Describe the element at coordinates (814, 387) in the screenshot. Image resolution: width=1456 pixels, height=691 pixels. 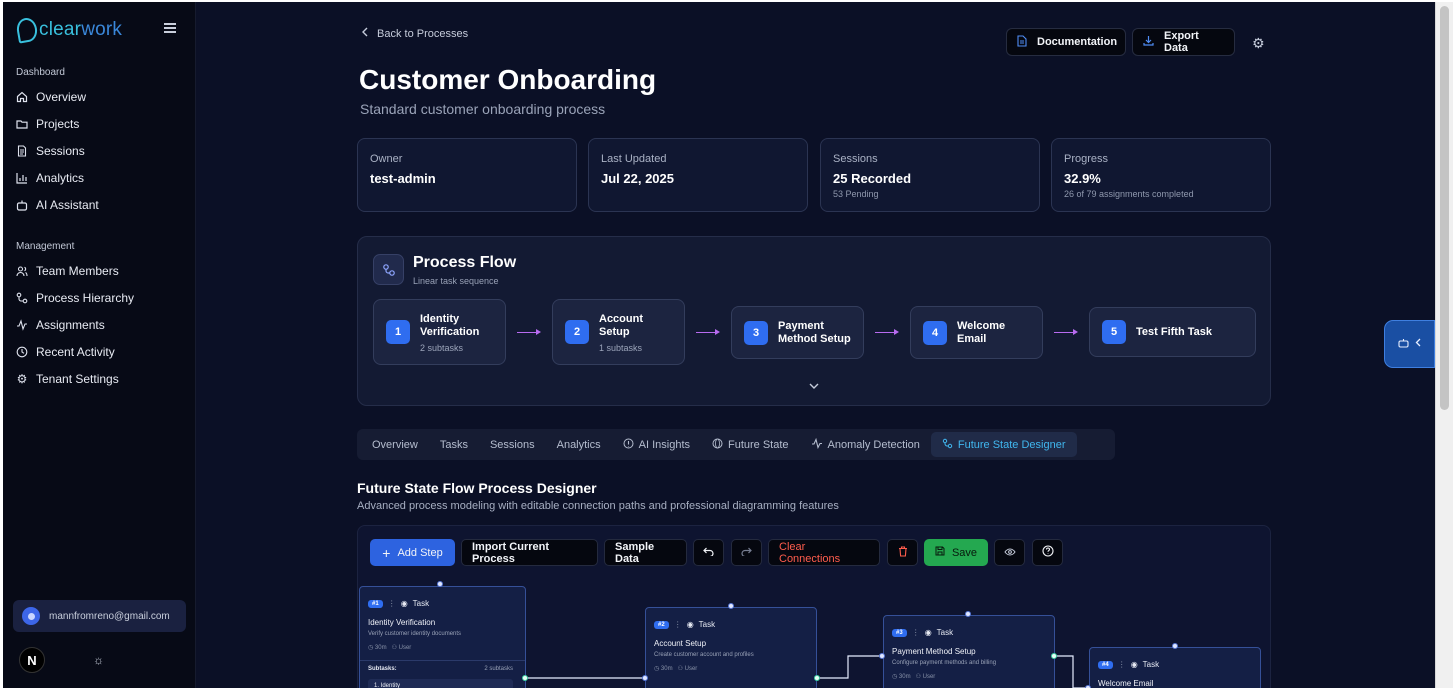
I see `expand-chevron-down-icon` at that location.